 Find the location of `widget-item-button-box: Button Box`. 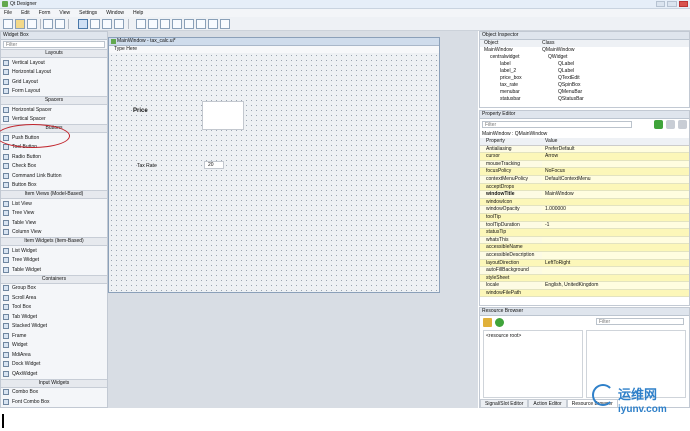

widget-item-button-box: Button Box is located at coordinates (54, 186).